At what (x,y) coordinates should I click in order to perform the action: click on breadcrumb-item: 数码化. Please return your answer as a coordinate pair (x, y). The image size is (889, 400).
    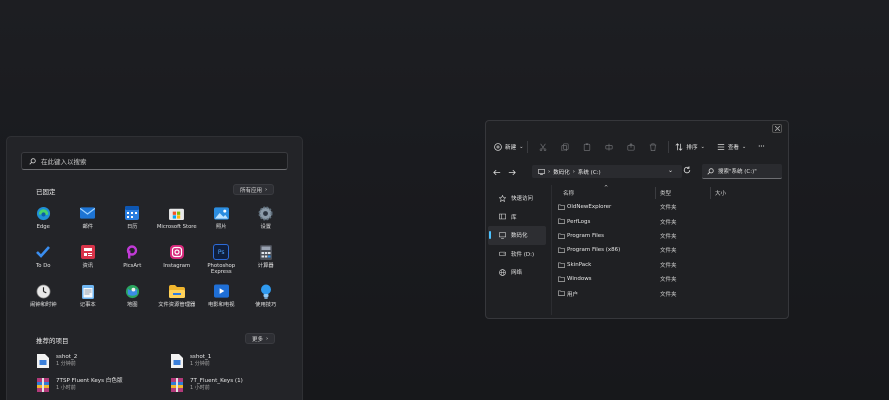
    Looking at the image, I should click on (561, 172).